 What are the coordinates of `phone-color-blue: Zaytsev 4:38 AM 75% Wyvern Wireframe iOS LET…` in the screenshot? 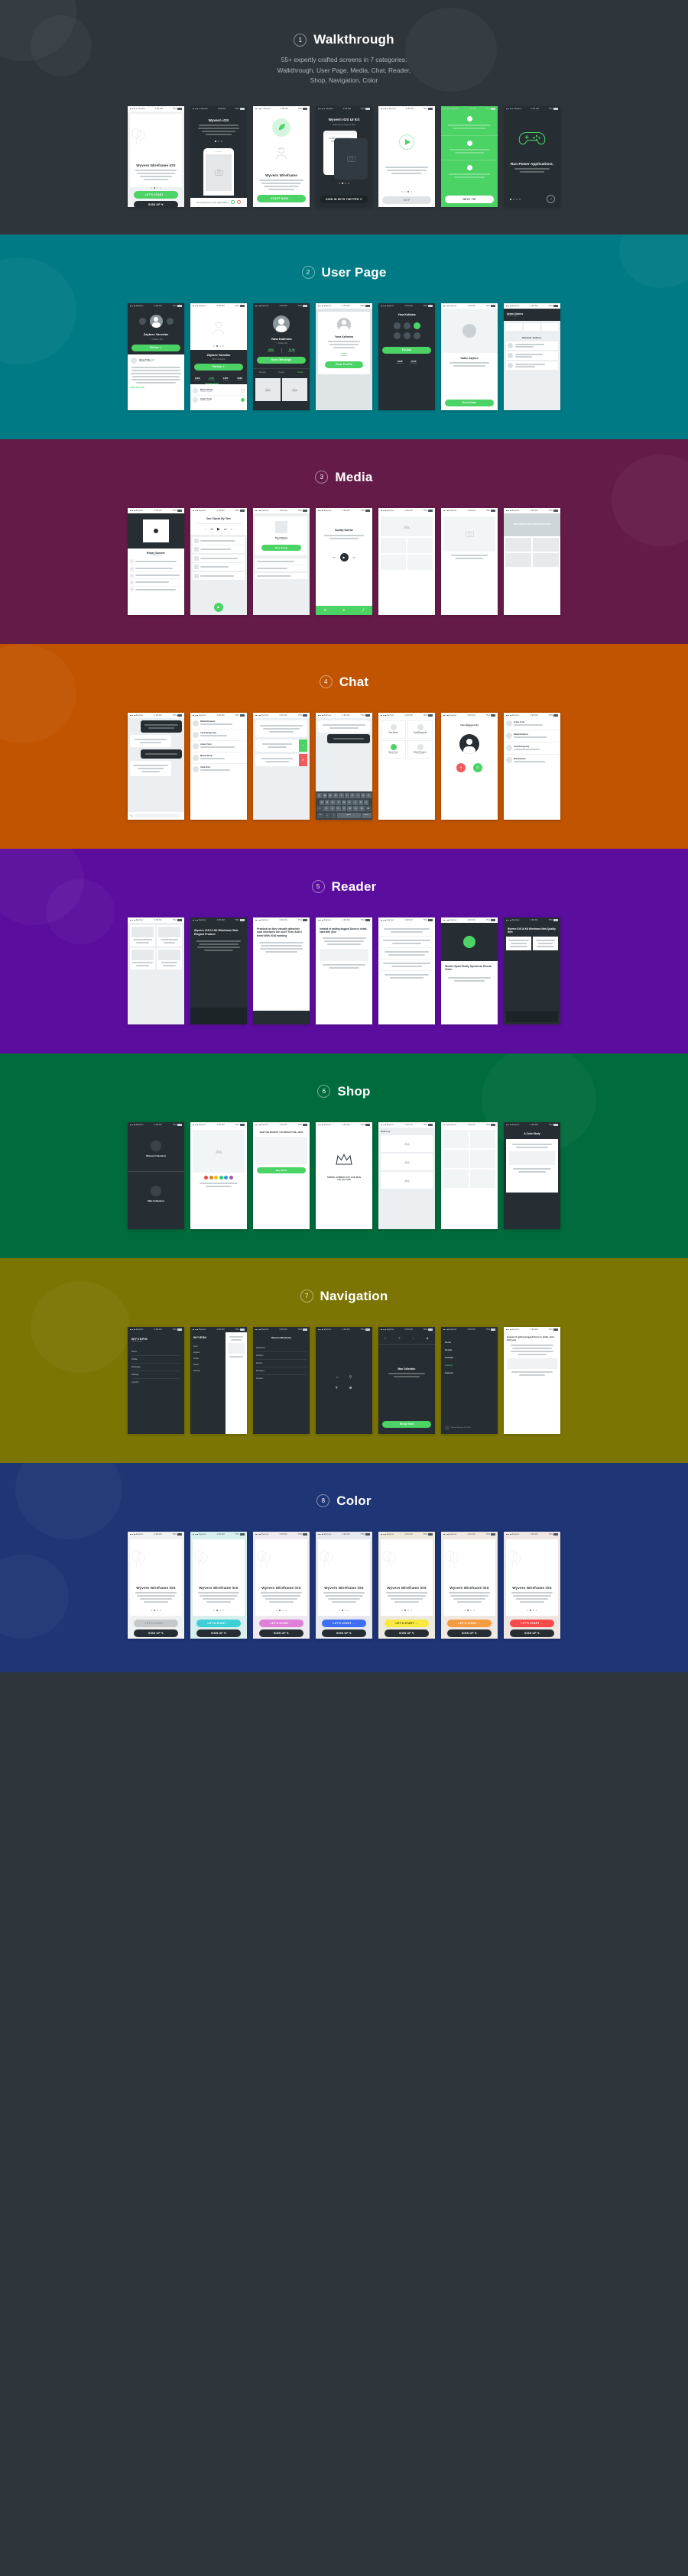 It's located at (344, 1585).